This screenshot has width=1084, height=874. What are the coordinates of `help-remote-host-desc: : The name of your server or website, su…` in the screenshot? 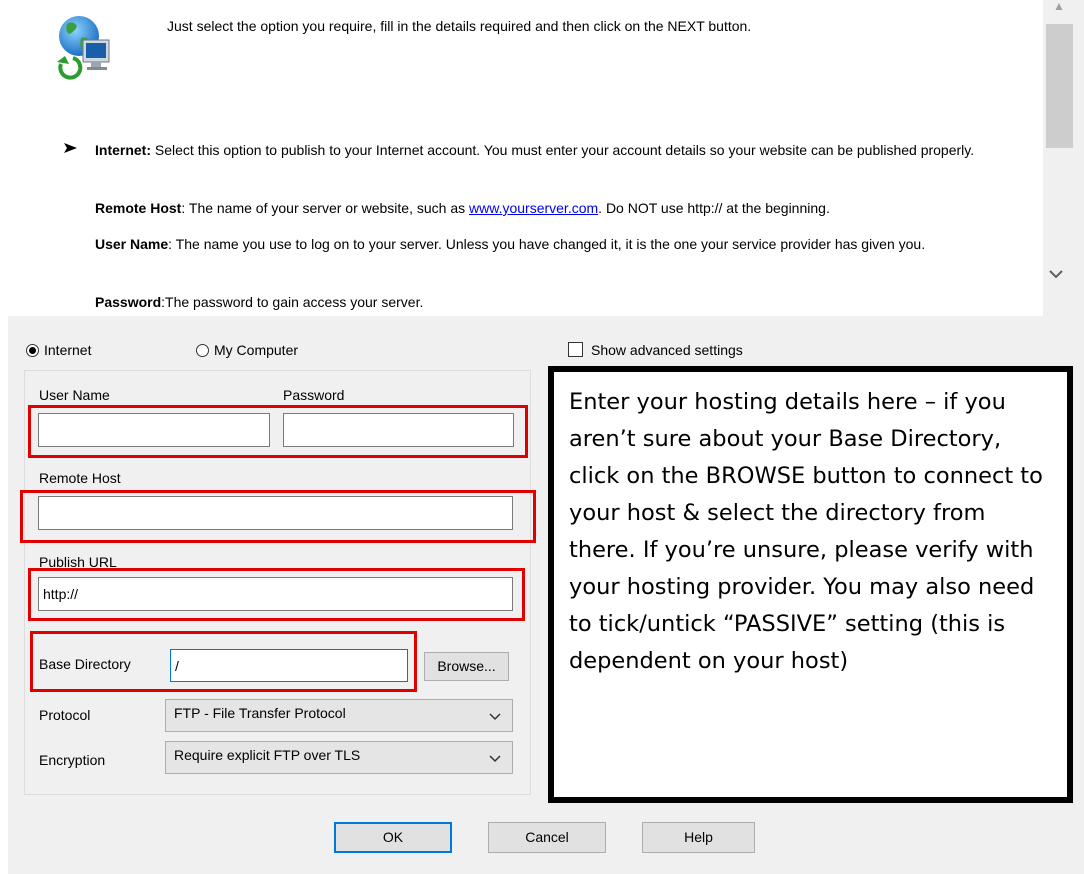 It's located at (325, 208).